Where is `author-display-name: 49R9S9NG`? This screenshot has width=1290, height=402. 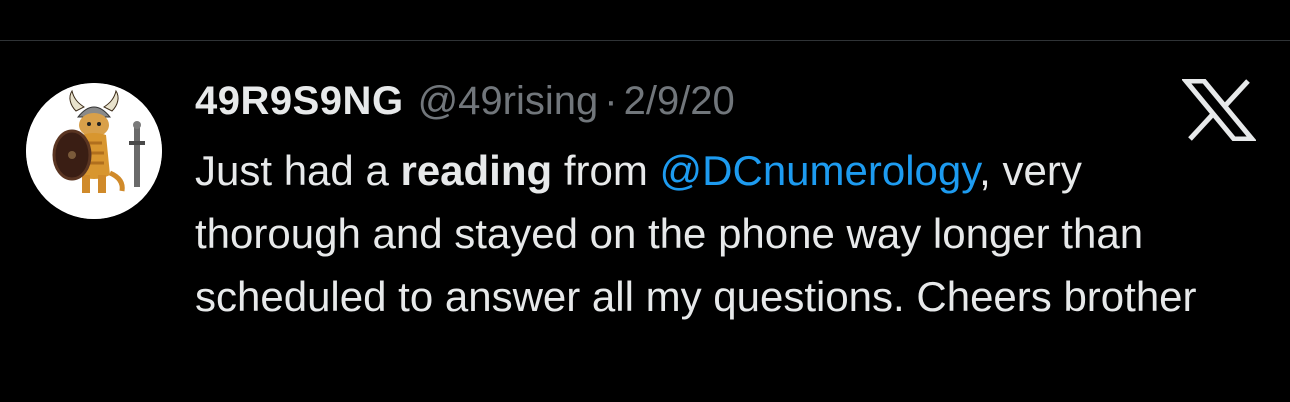 author-display-name: 49R9S9NG is located at coordinates (299, 101).